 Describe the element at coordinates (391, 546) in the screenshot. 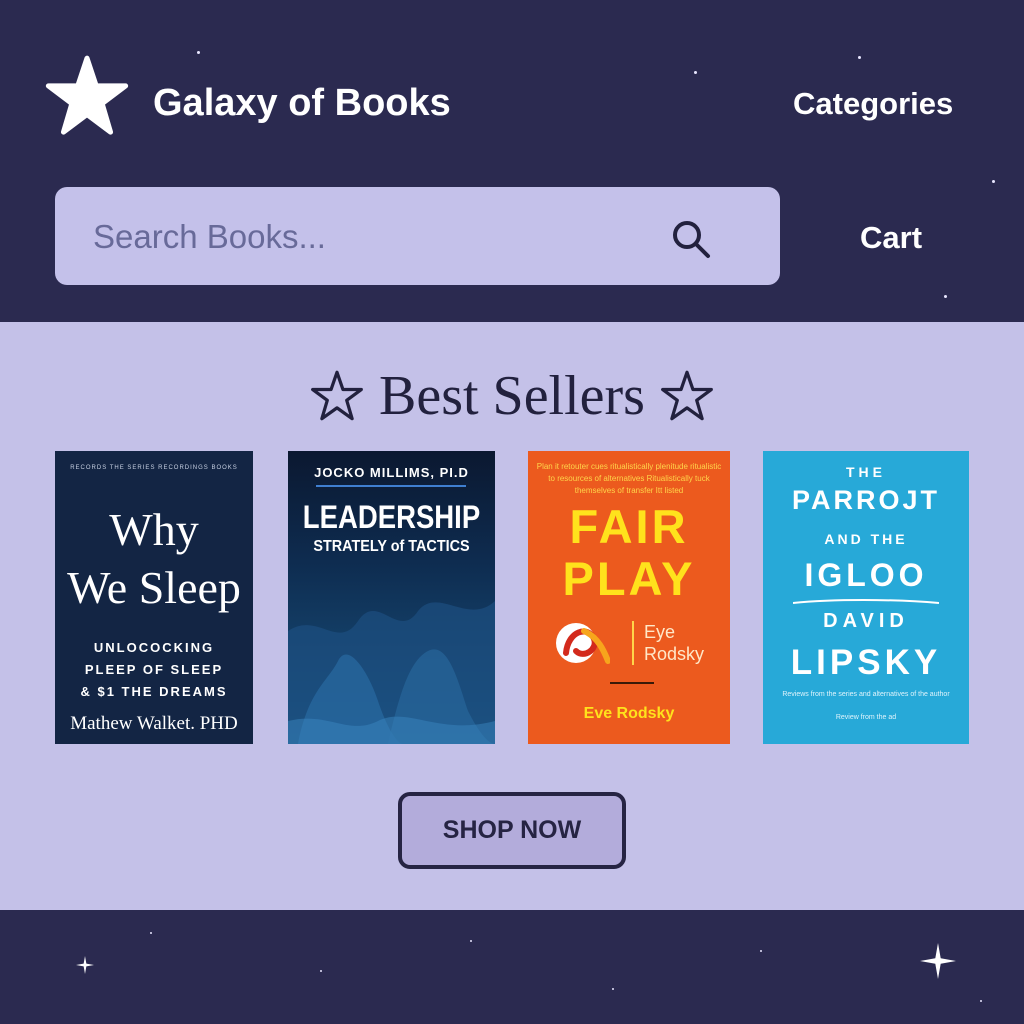

I see `book-subtitle: STRATELY of TACTICS` at that location.